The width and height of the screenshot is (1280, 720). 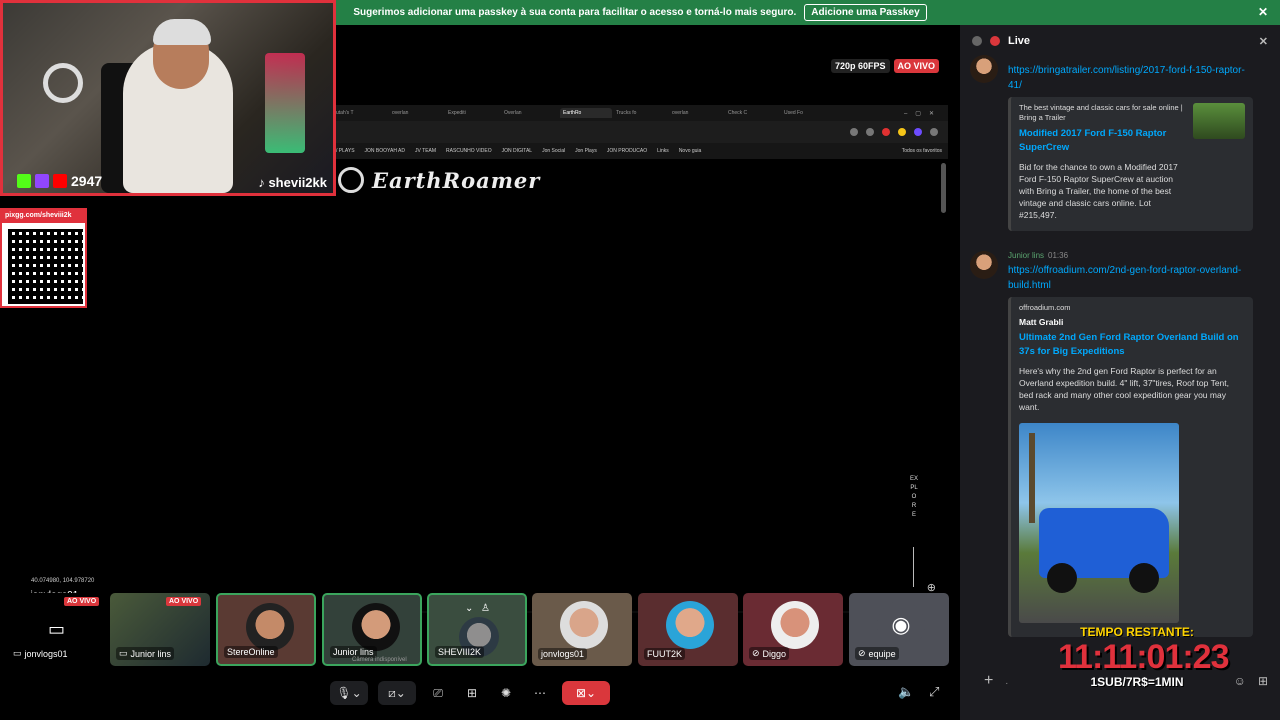 I want to click on plus-icon: +, so click(x=988, y=681).